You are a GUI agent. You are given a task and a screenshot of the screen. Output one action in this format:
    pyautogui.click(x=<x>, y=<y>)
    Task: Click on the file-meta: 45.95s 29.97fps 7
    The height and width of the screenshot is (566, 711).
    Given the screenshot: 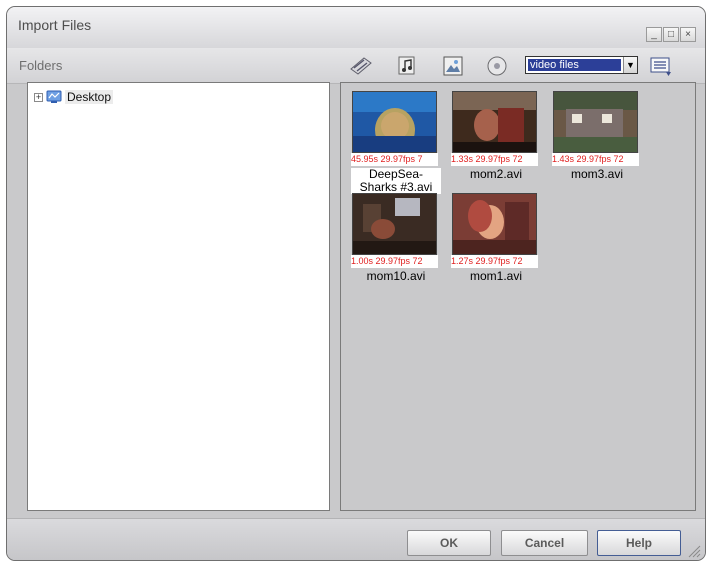 What is the action you would take?
    pyautogui.click(x=394, y=159)
    